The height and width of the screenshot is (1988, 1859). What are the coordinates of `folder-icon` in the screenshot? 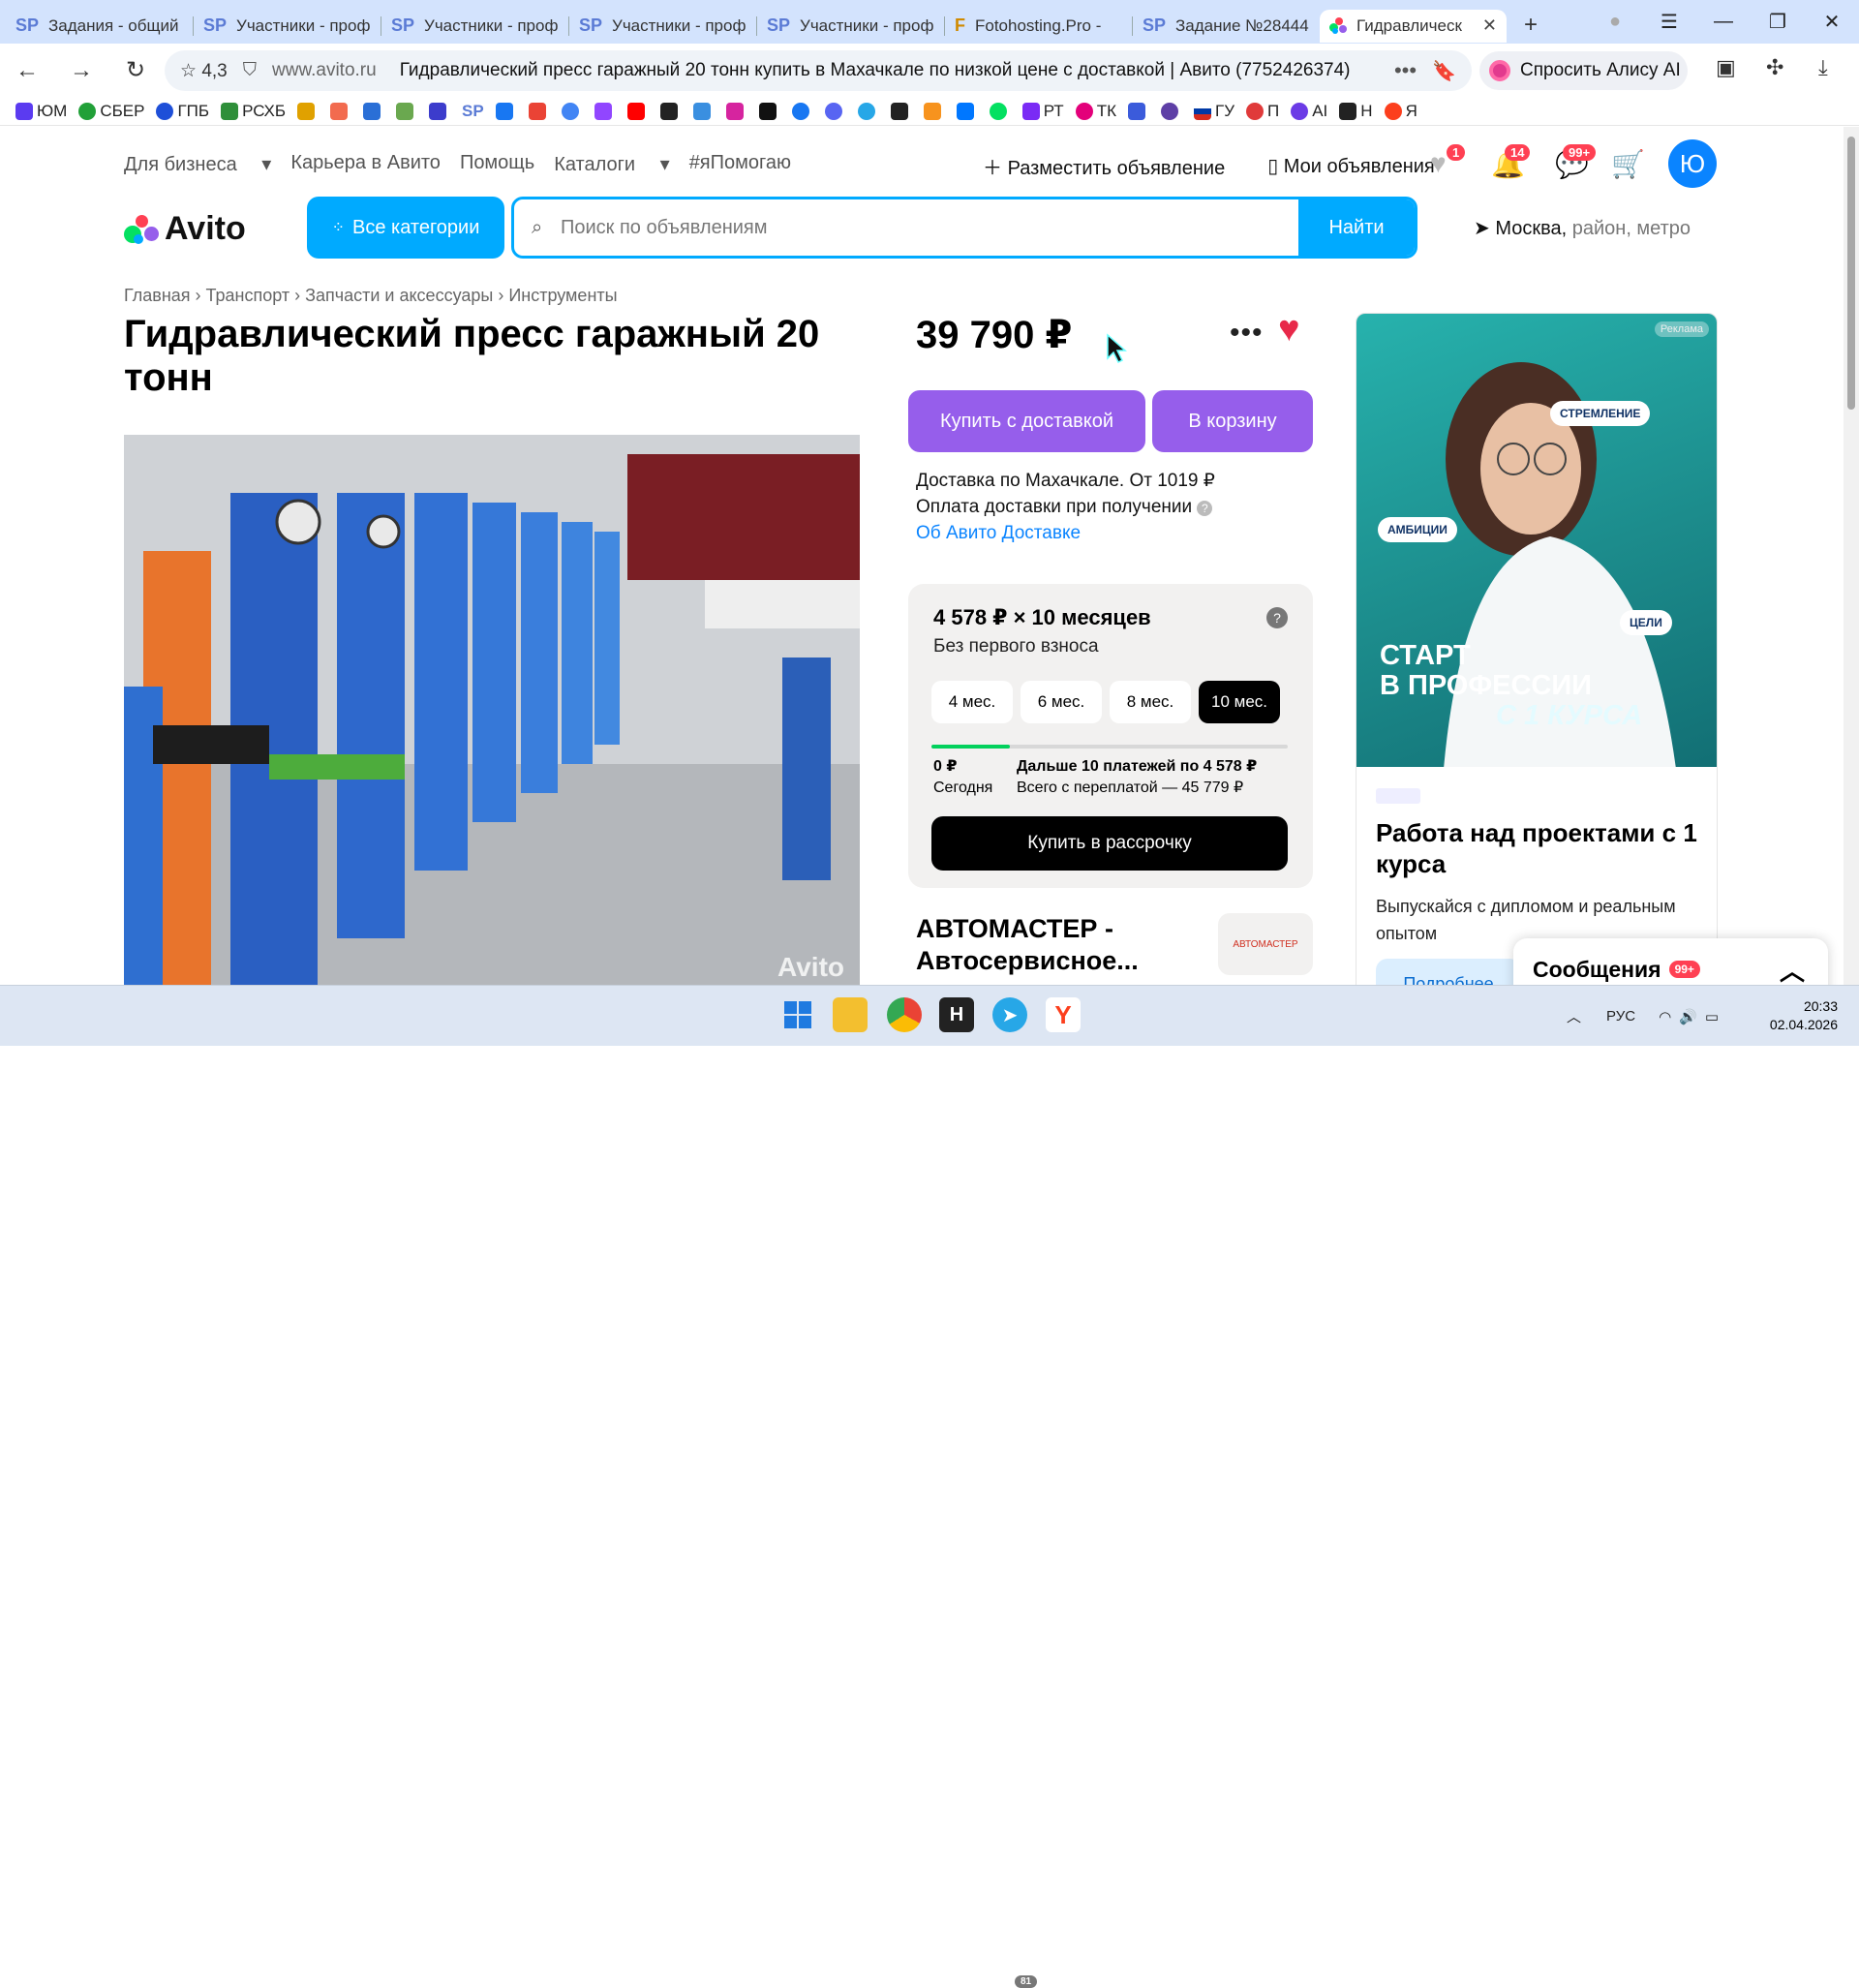 It's located at (850, 1014).